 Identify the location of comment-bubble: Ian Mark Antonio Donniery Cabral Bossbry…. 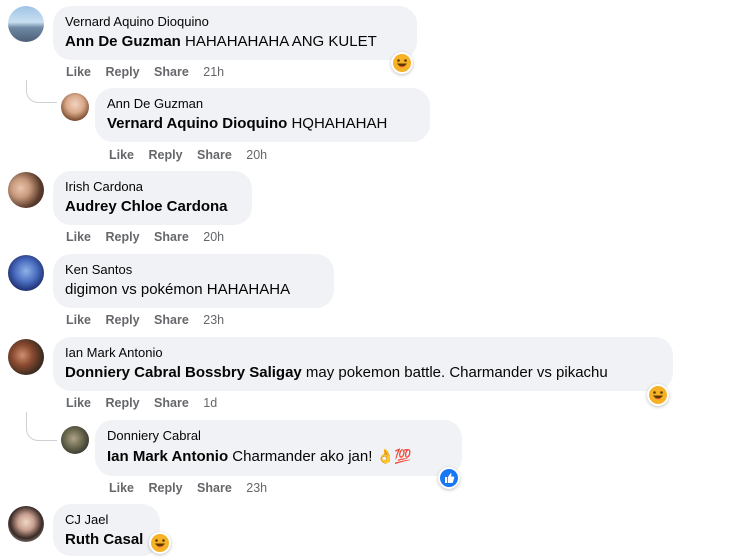
(363, 364).